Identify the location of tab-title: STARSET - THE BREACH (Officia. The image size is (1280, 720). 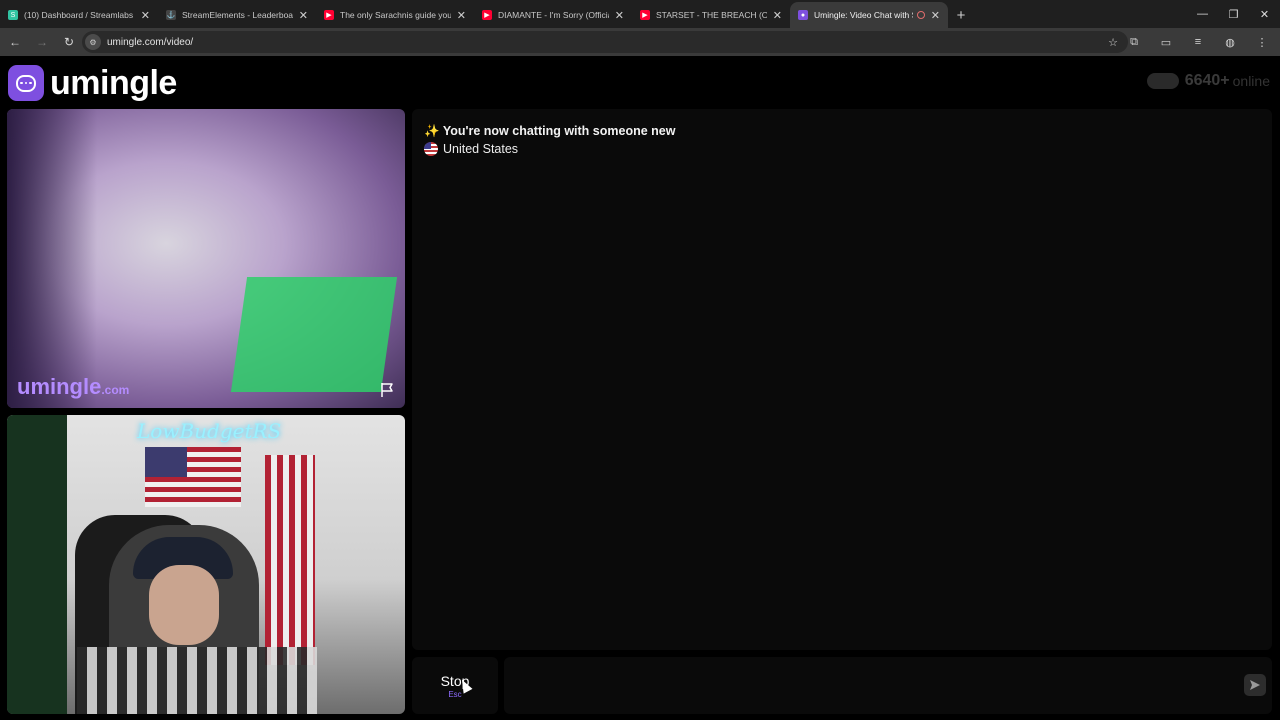
(711, 15).